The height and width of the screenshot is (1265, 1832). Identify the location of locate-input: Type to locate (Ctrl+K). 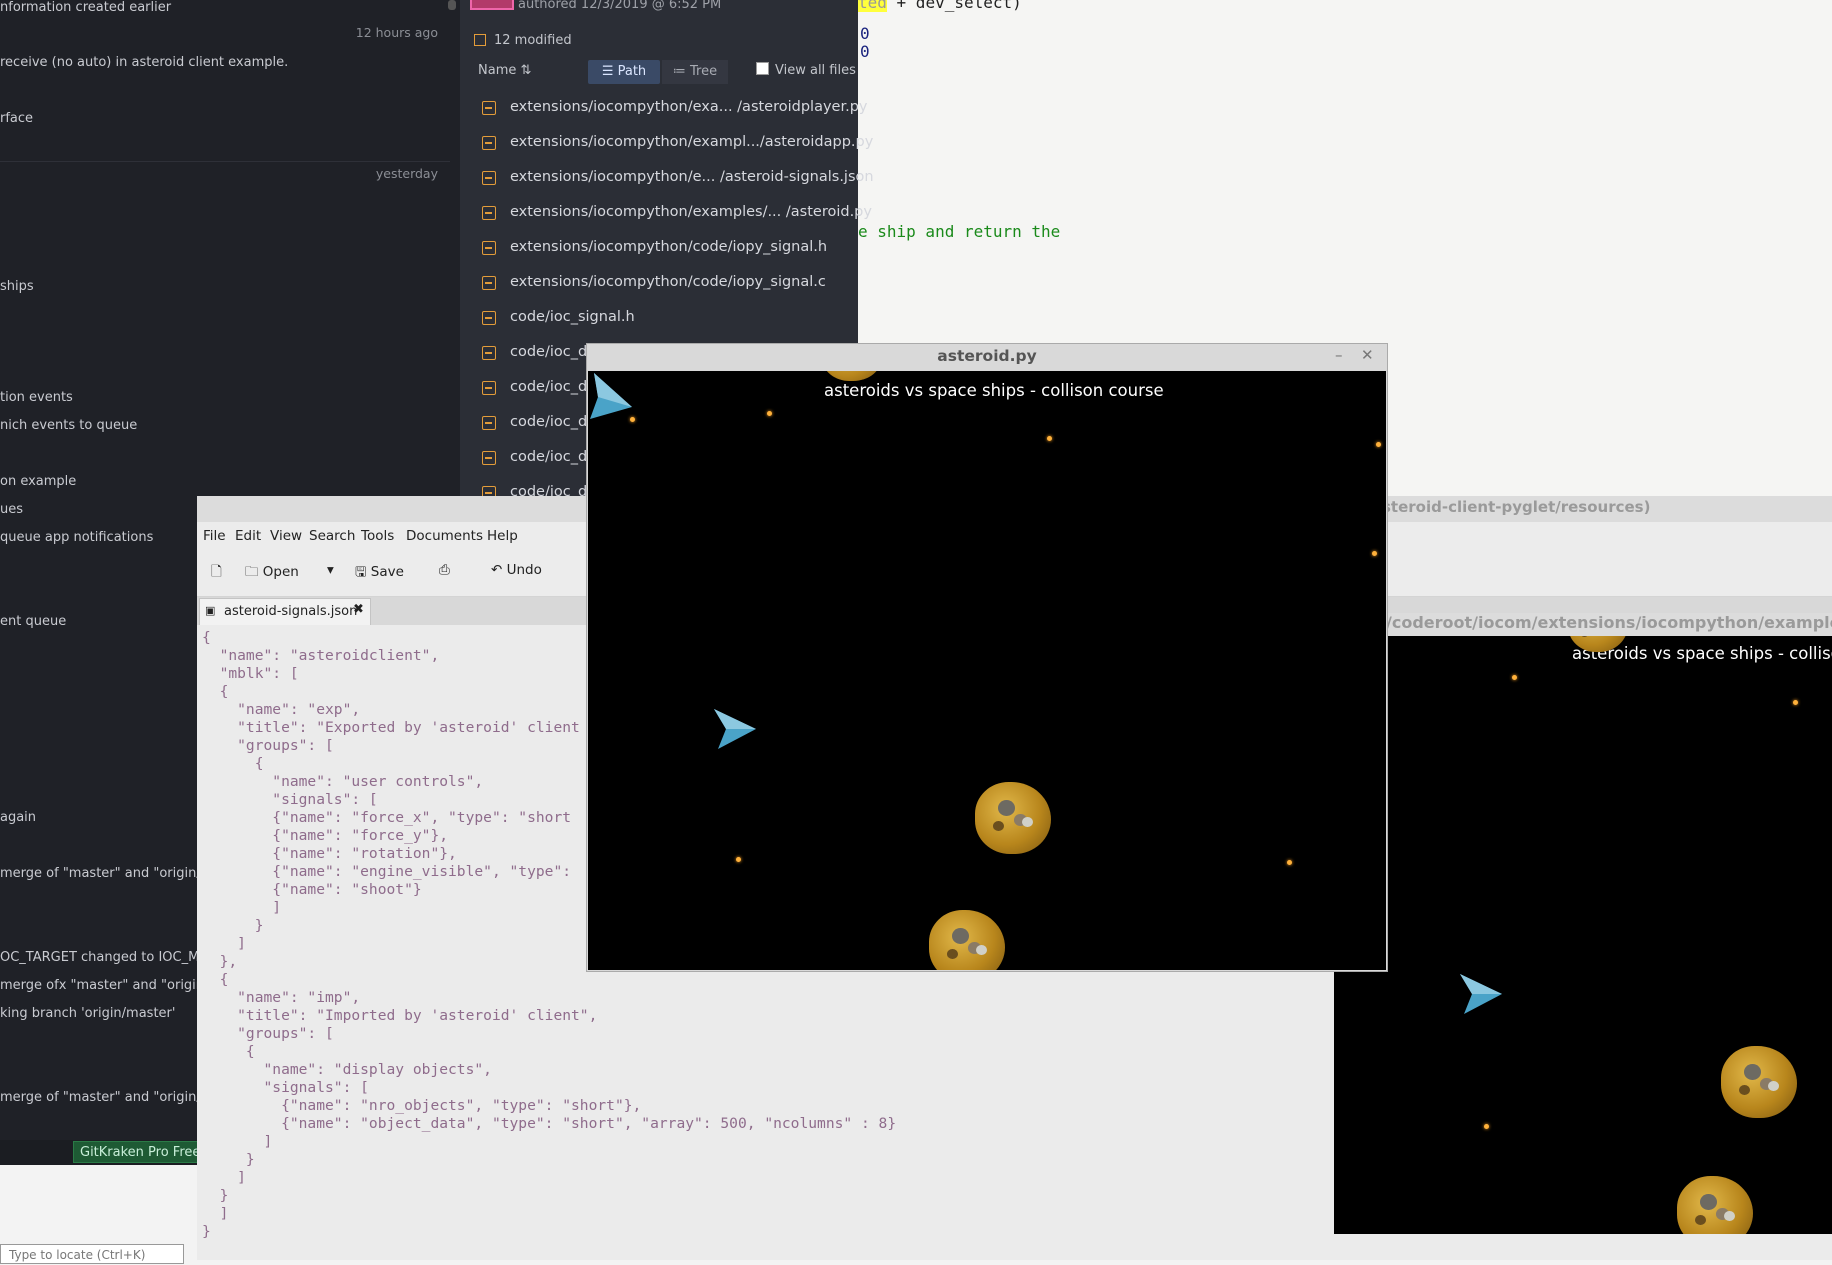
(92, 1254).